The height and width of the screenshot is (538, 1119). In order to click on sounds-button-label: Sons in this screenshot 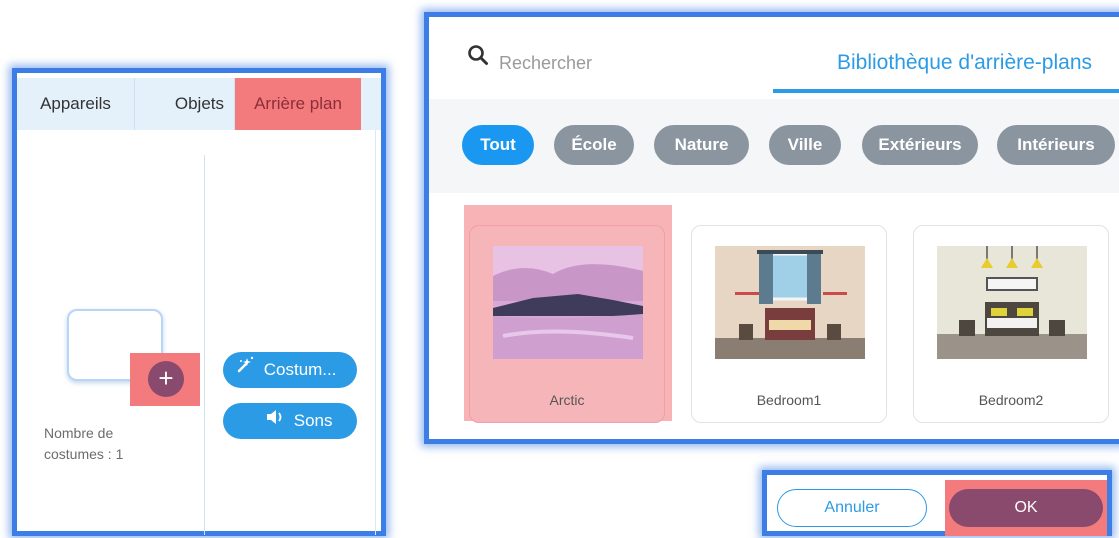, I will do `click(313, 420)`.